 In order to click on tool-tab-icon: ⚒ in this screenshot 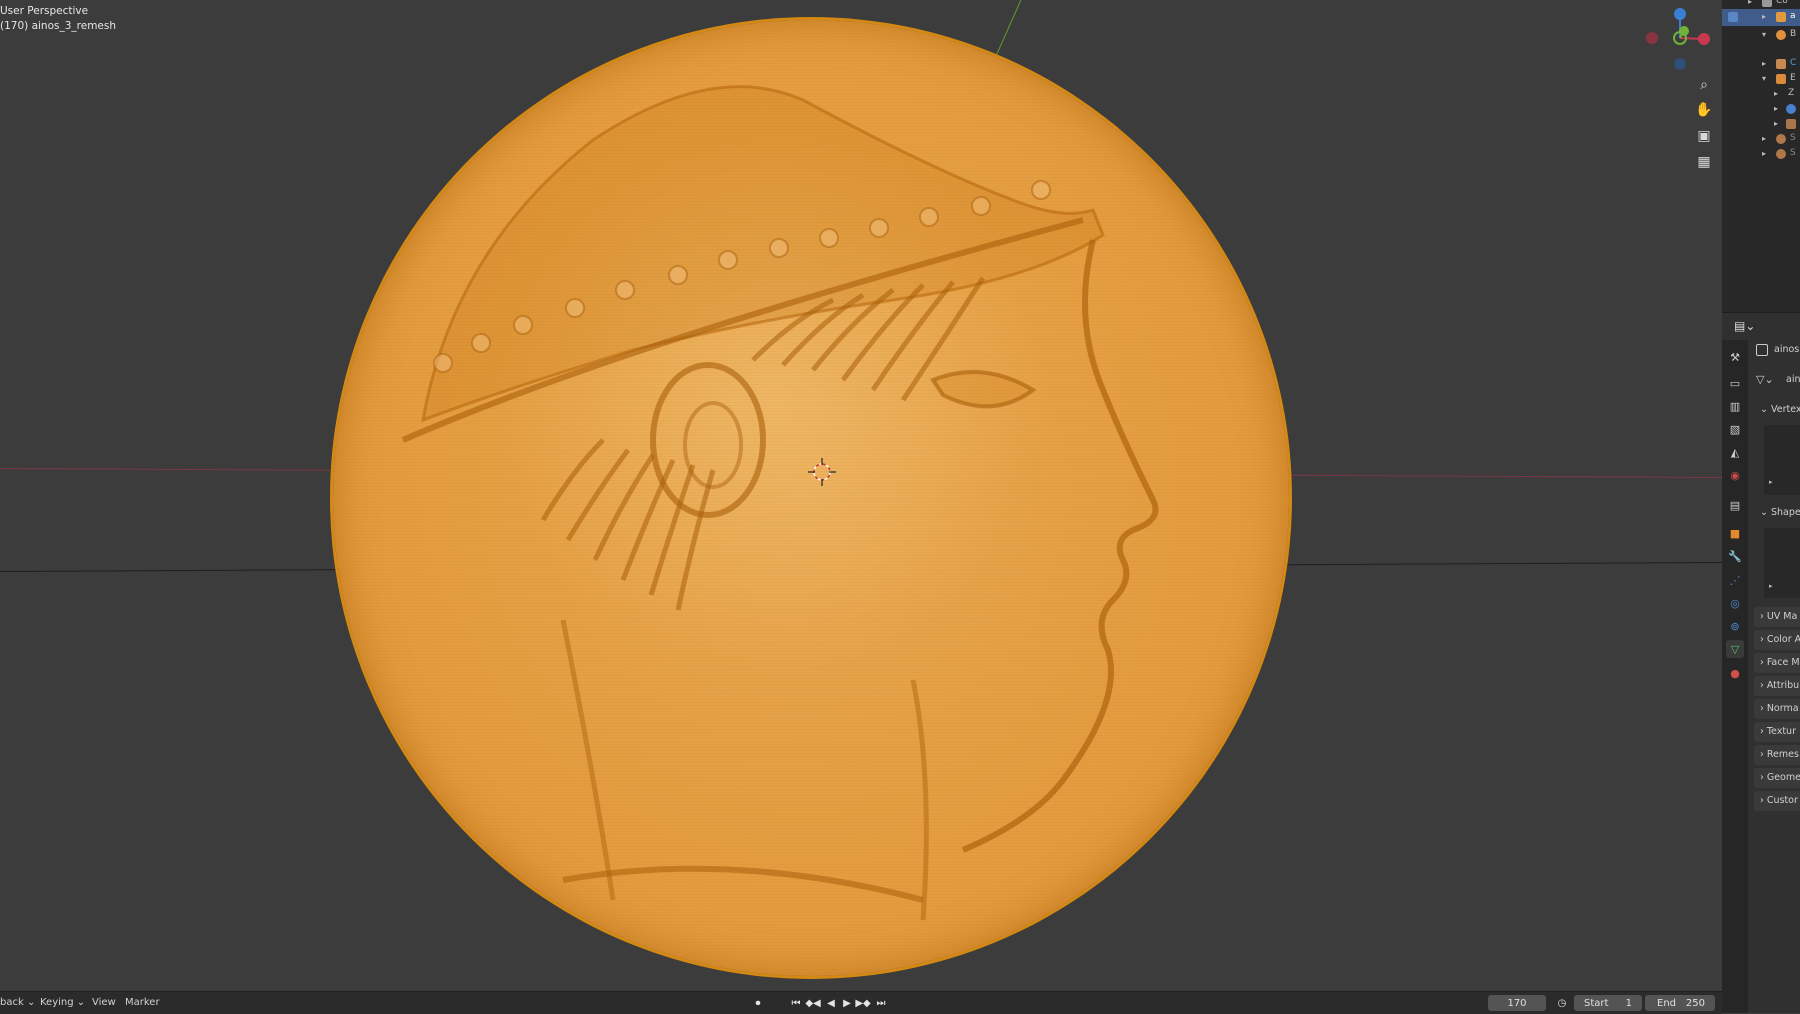, I will do `click(1735, 357)`.